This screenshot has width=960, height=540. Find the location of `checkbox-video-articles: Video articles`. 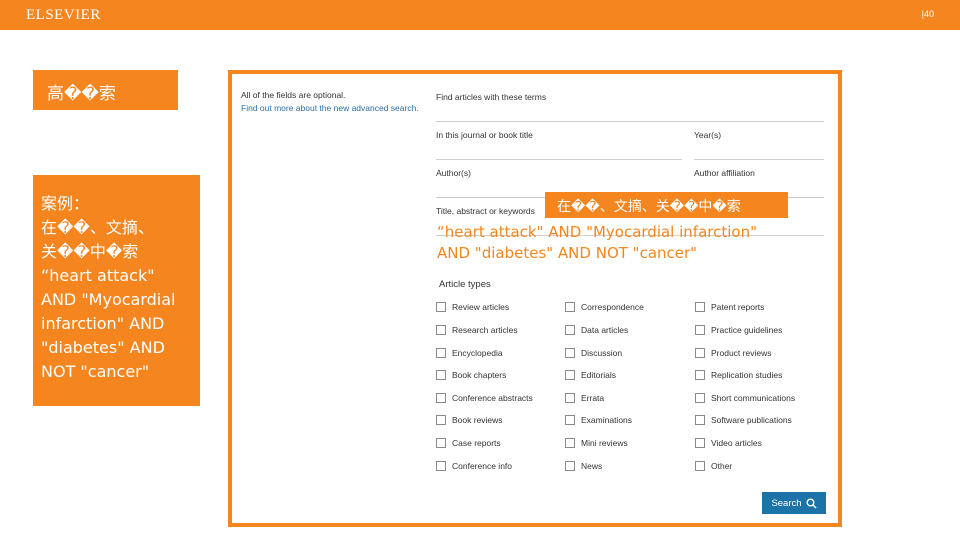

checkbox-video-articles: Video articles is located at coordinates (728, 443).